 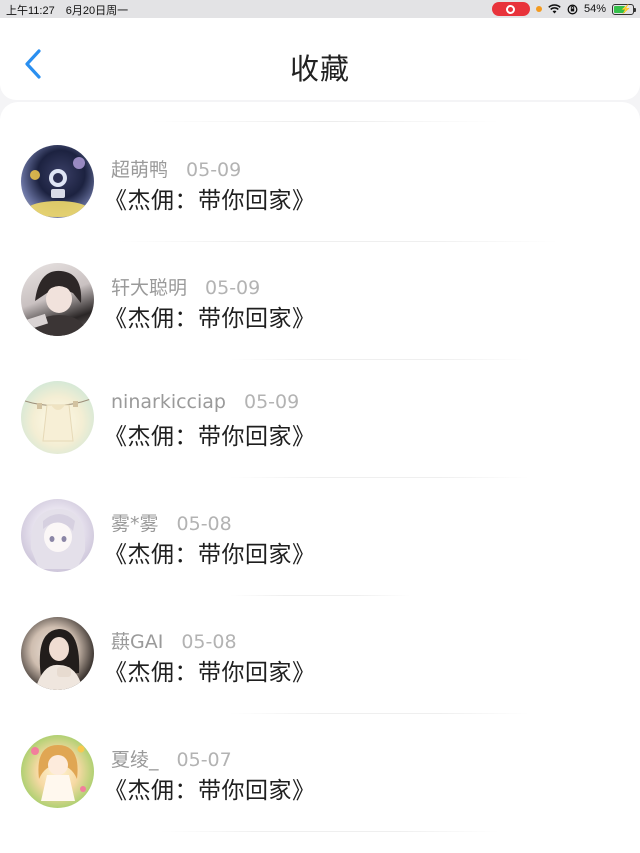 I want to click on screen-recording-indicator, so click(x=510, y=9).